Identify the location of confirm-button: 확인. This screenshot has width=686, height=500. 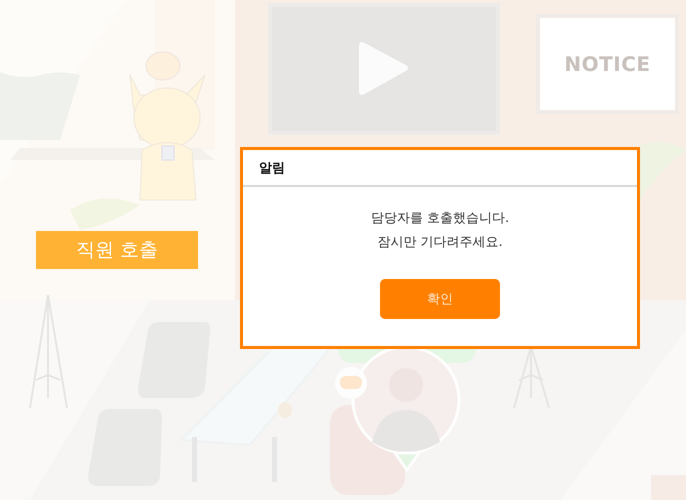
(440, 299).